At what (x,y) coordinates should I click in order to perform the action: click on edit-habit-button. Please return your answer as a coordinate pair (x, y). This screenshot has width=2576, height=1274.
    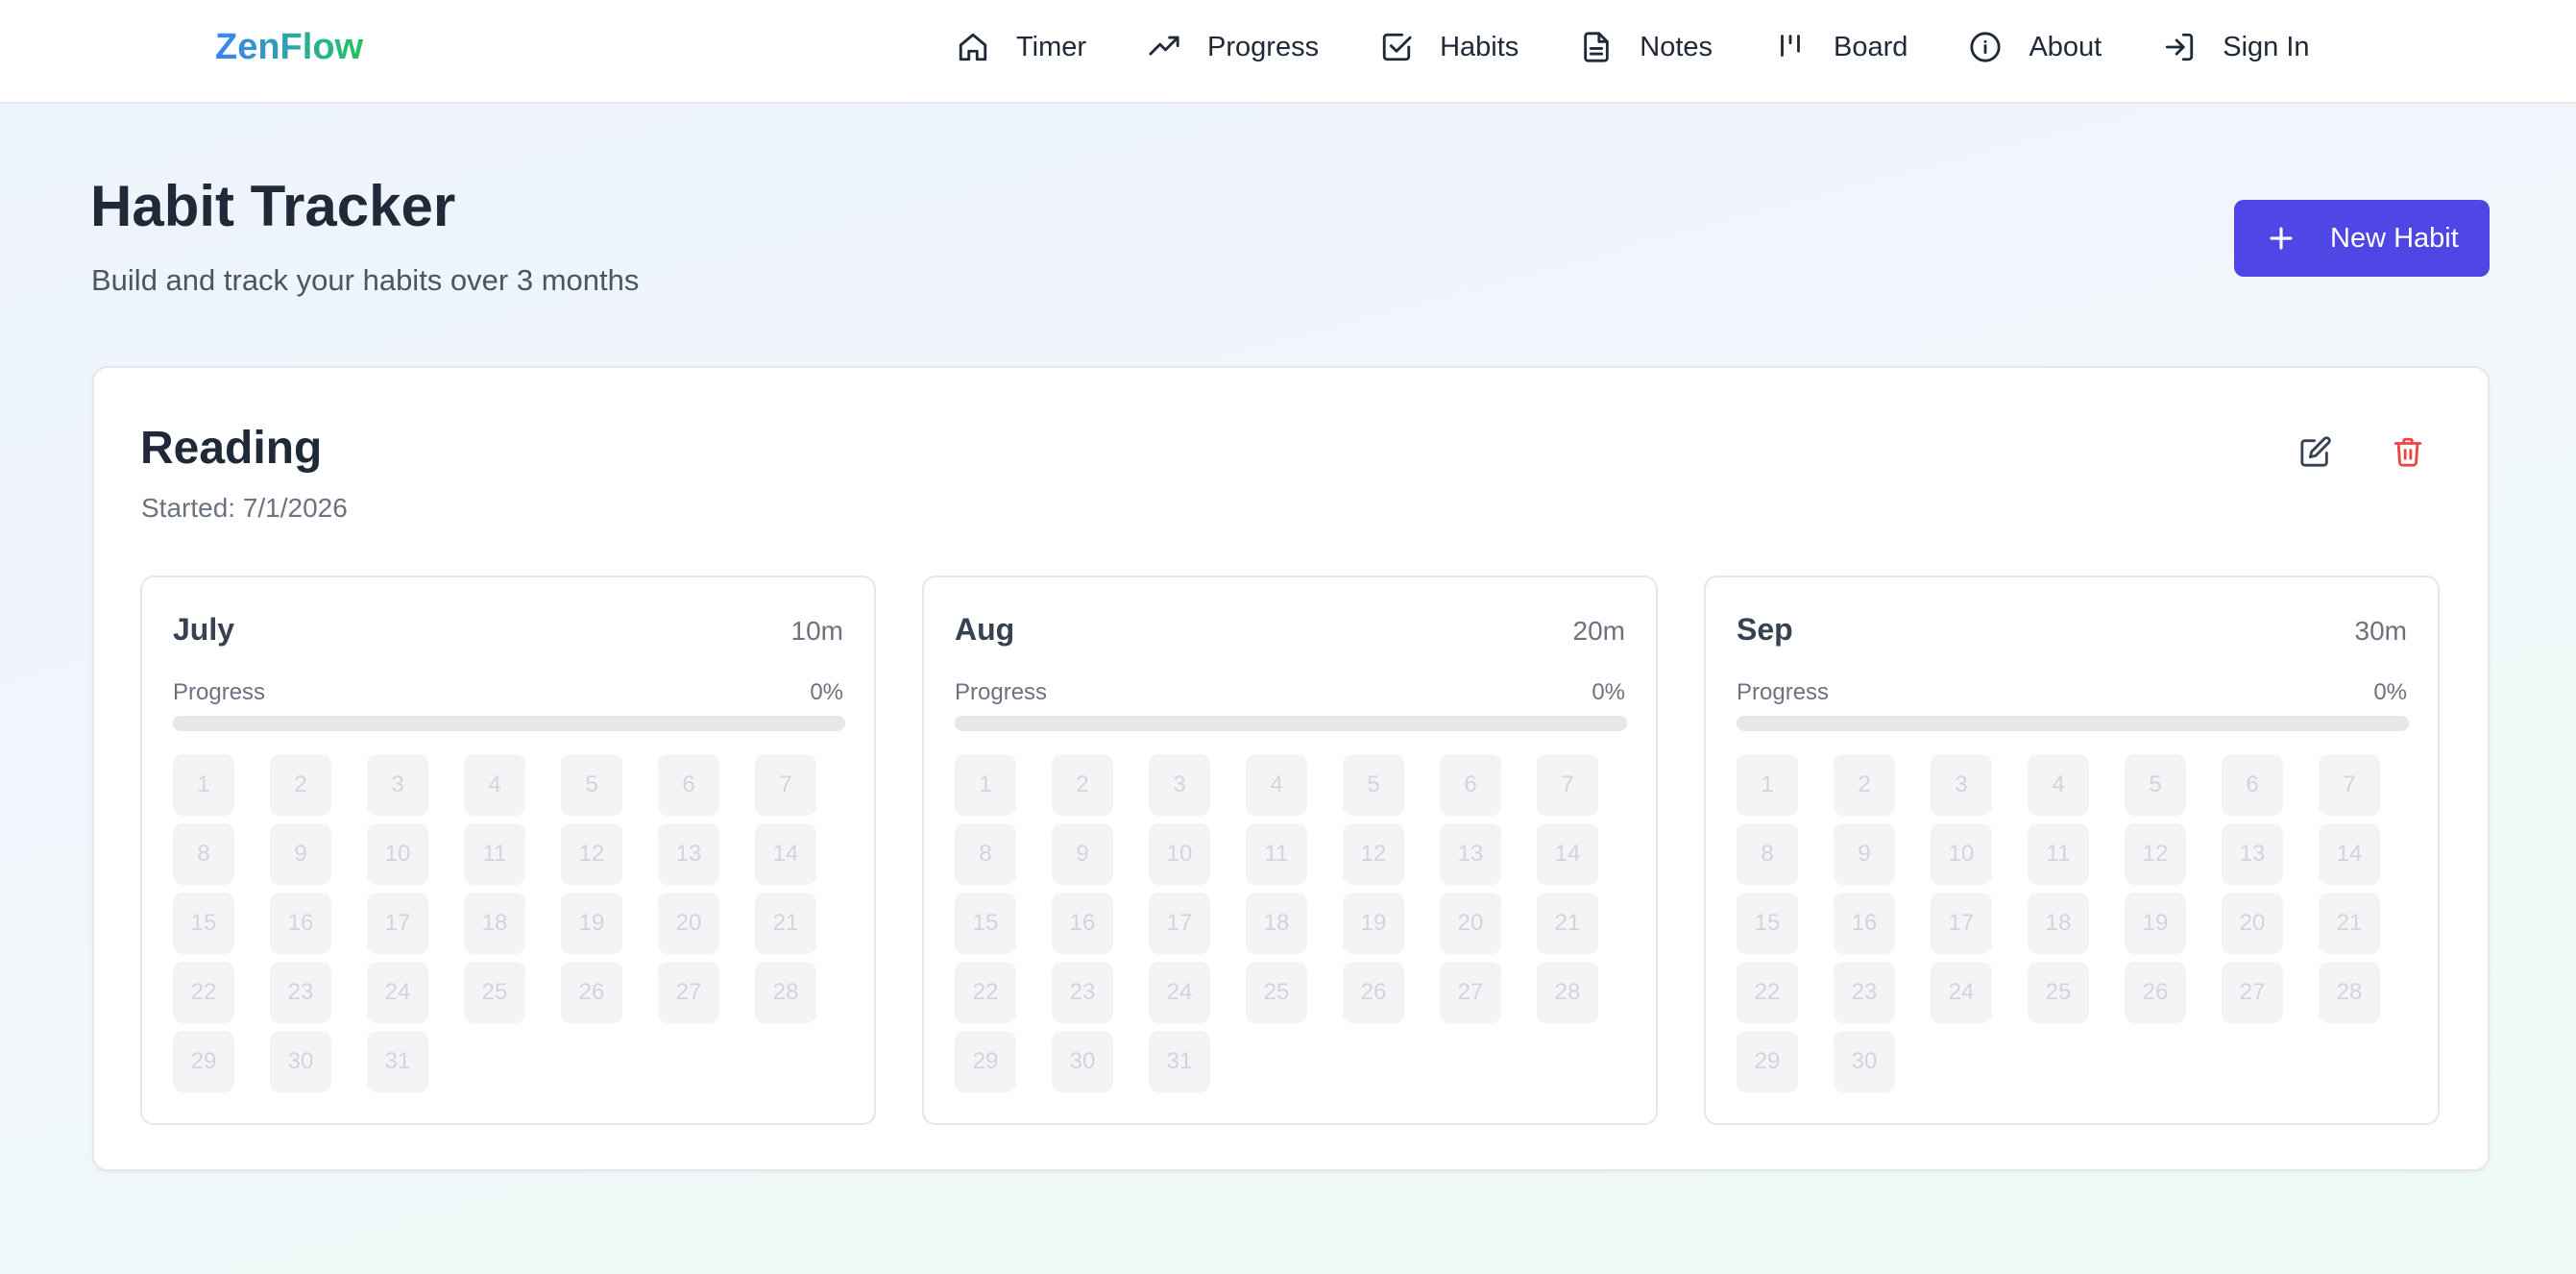
    Looking at the image, I should click on (2316, 452).